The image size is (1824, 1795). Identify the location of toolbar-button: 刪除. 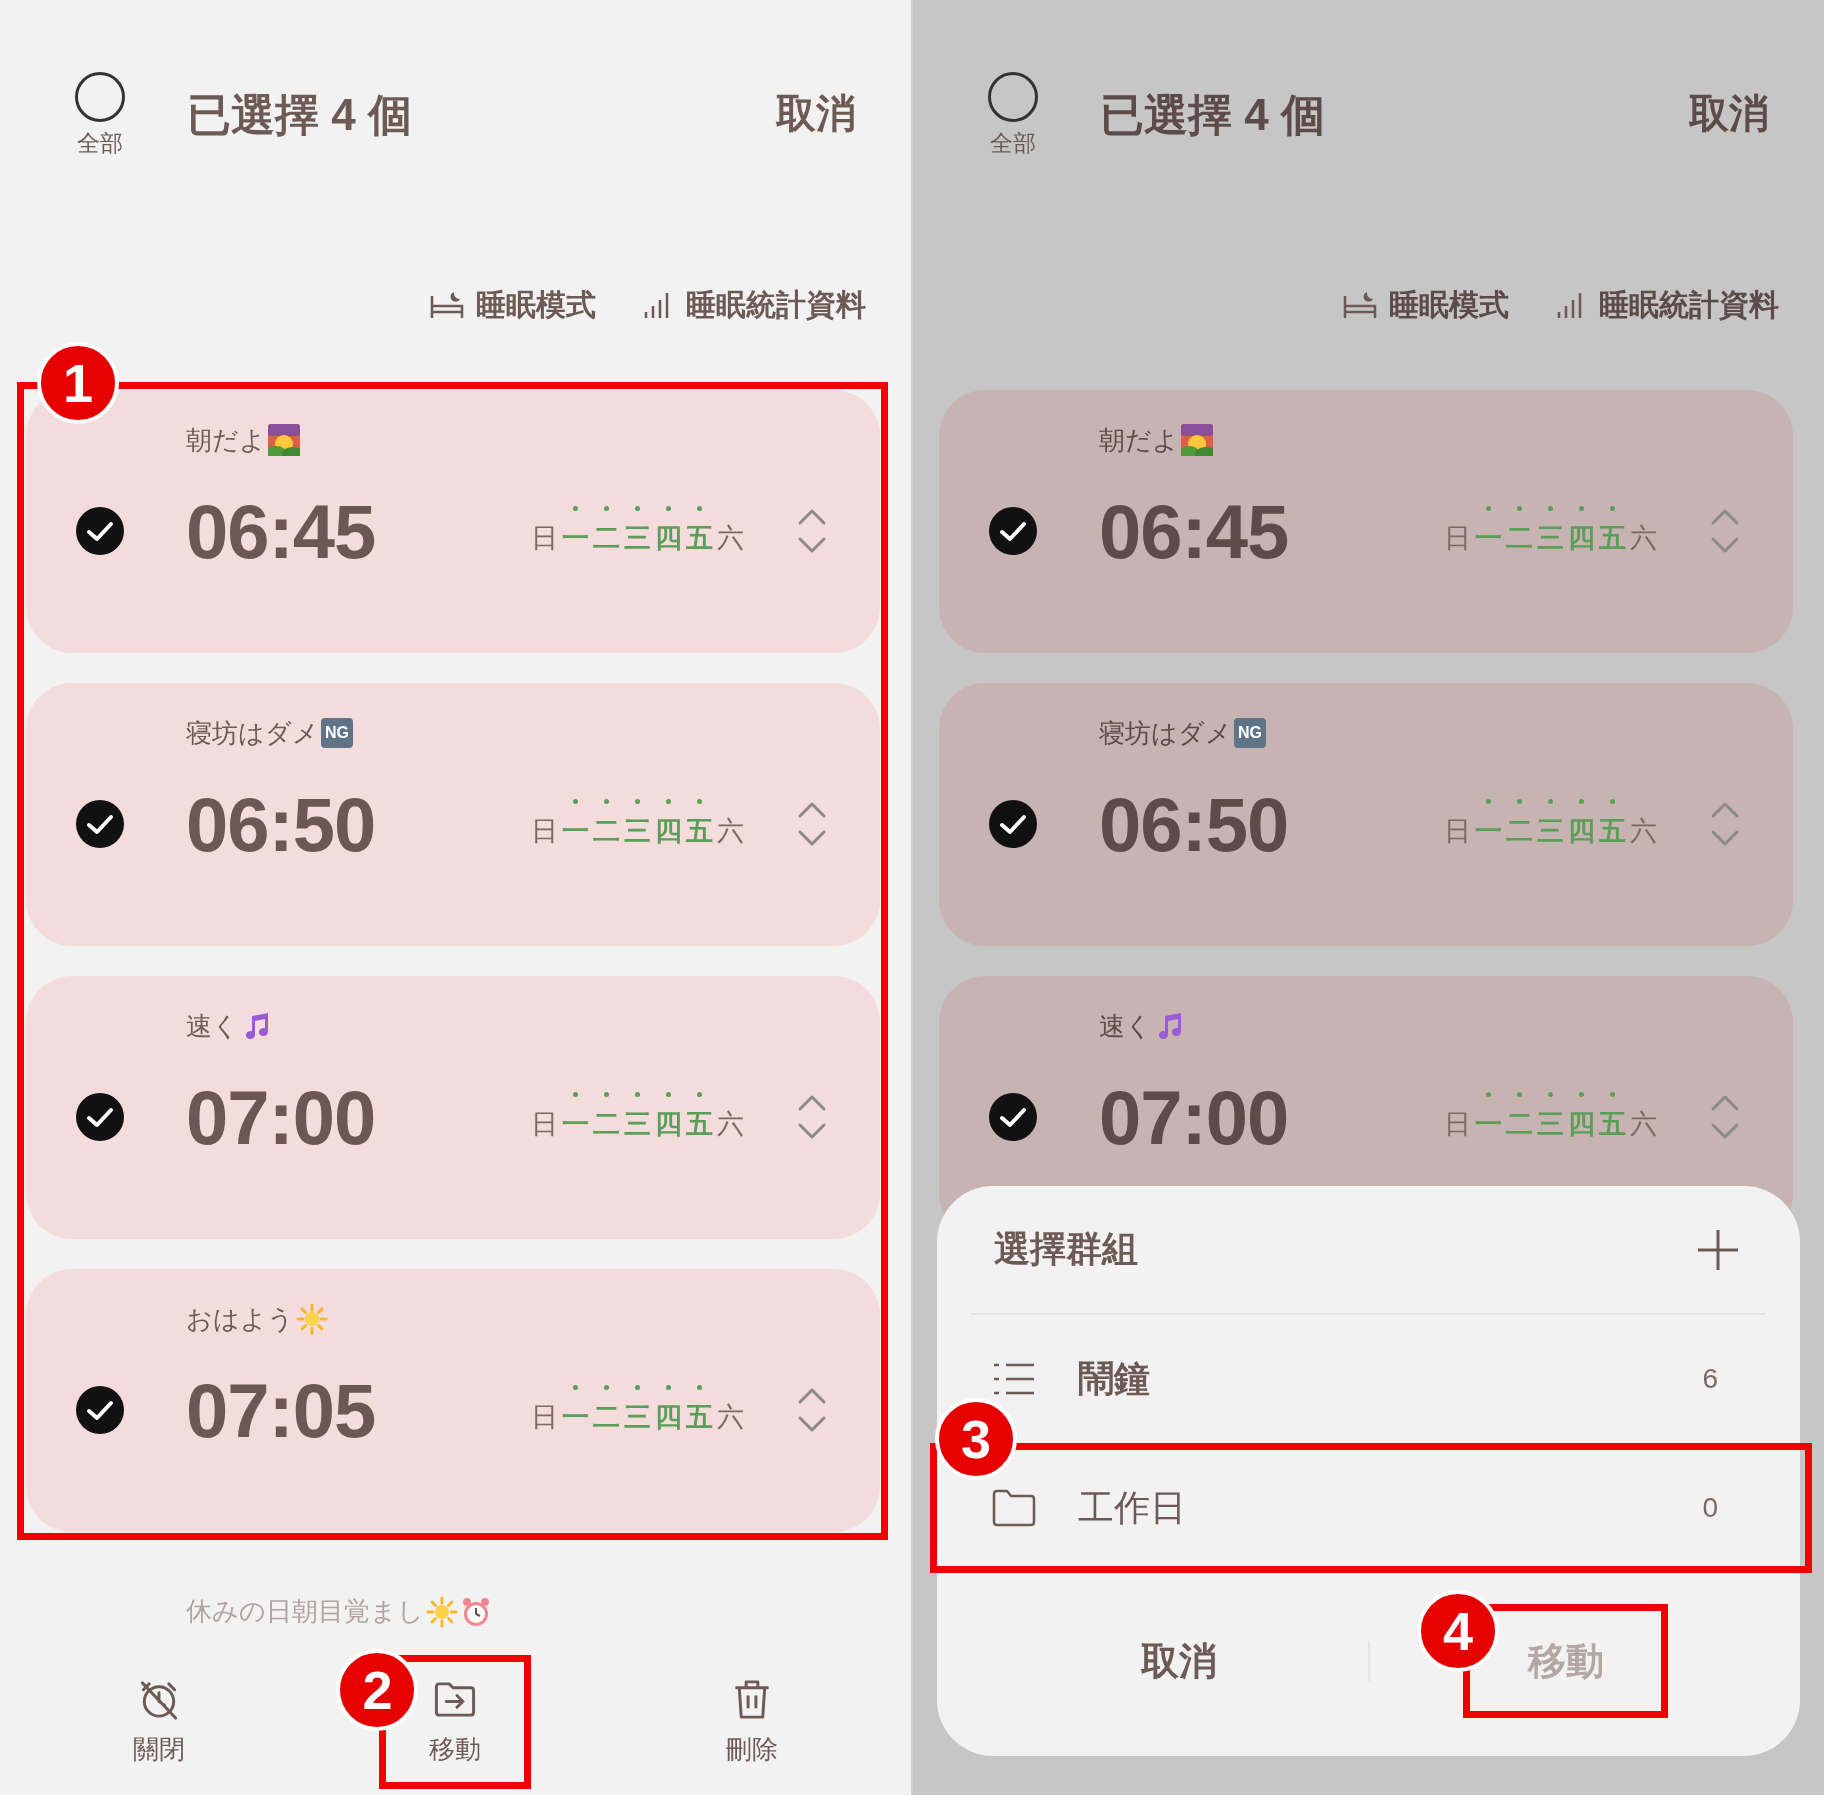
(751, 1722).